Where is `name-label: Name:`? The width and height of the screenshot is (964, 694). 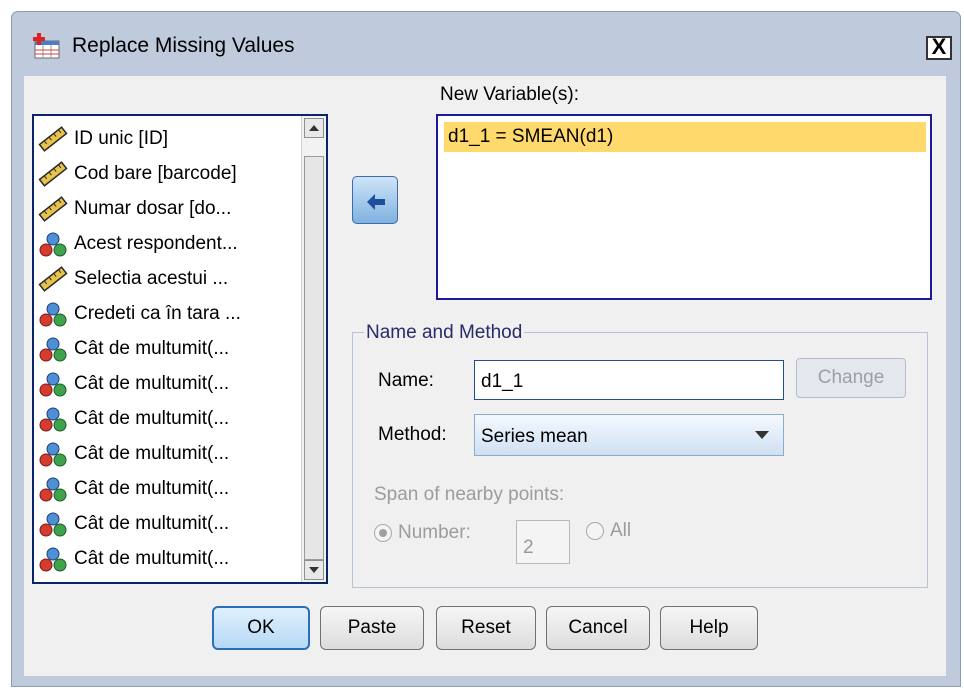
name-label: Name: is located at coordinates (406, 380).